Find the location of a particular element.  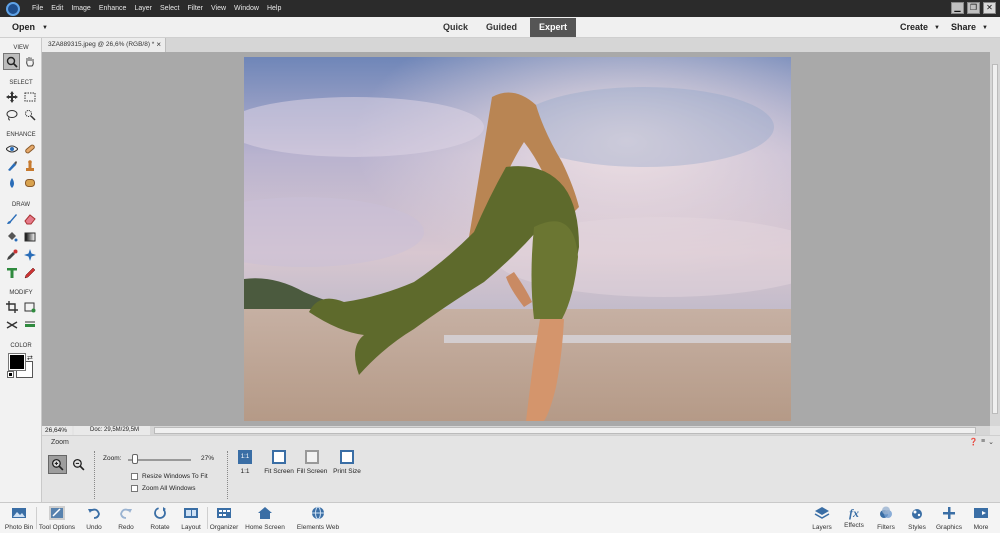

vertical-scroll-thumb is located at coordinates (995, 239).